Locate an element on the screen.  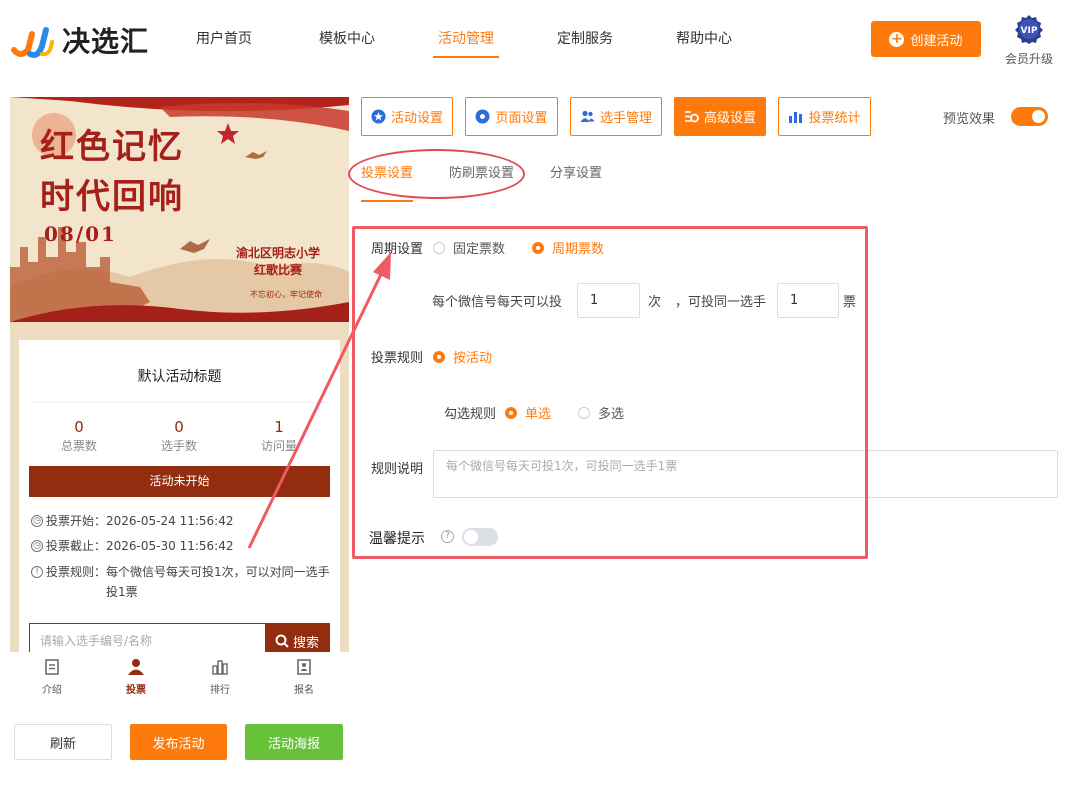
select-rule-label: 勾选规则 is located at coordinates (470, 414).